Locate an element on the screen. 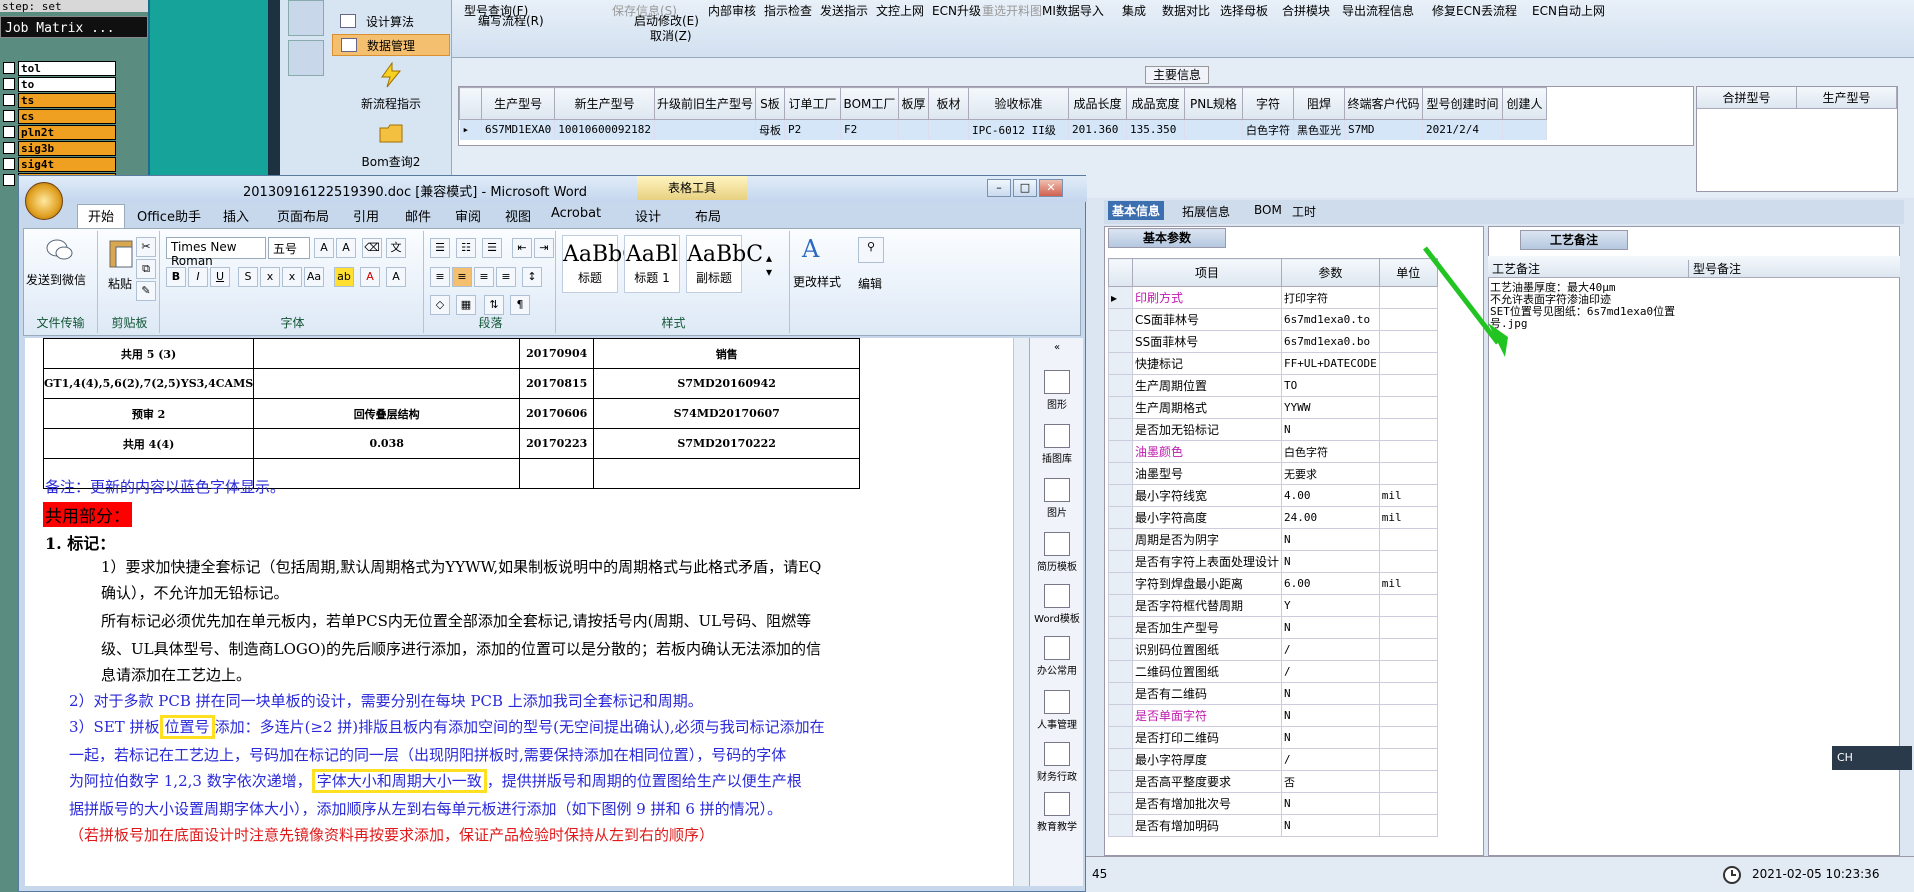 The height and width of the screenshot is (892, 1914). ribbon-tab: 布局 is located at coordinates (708, 215).